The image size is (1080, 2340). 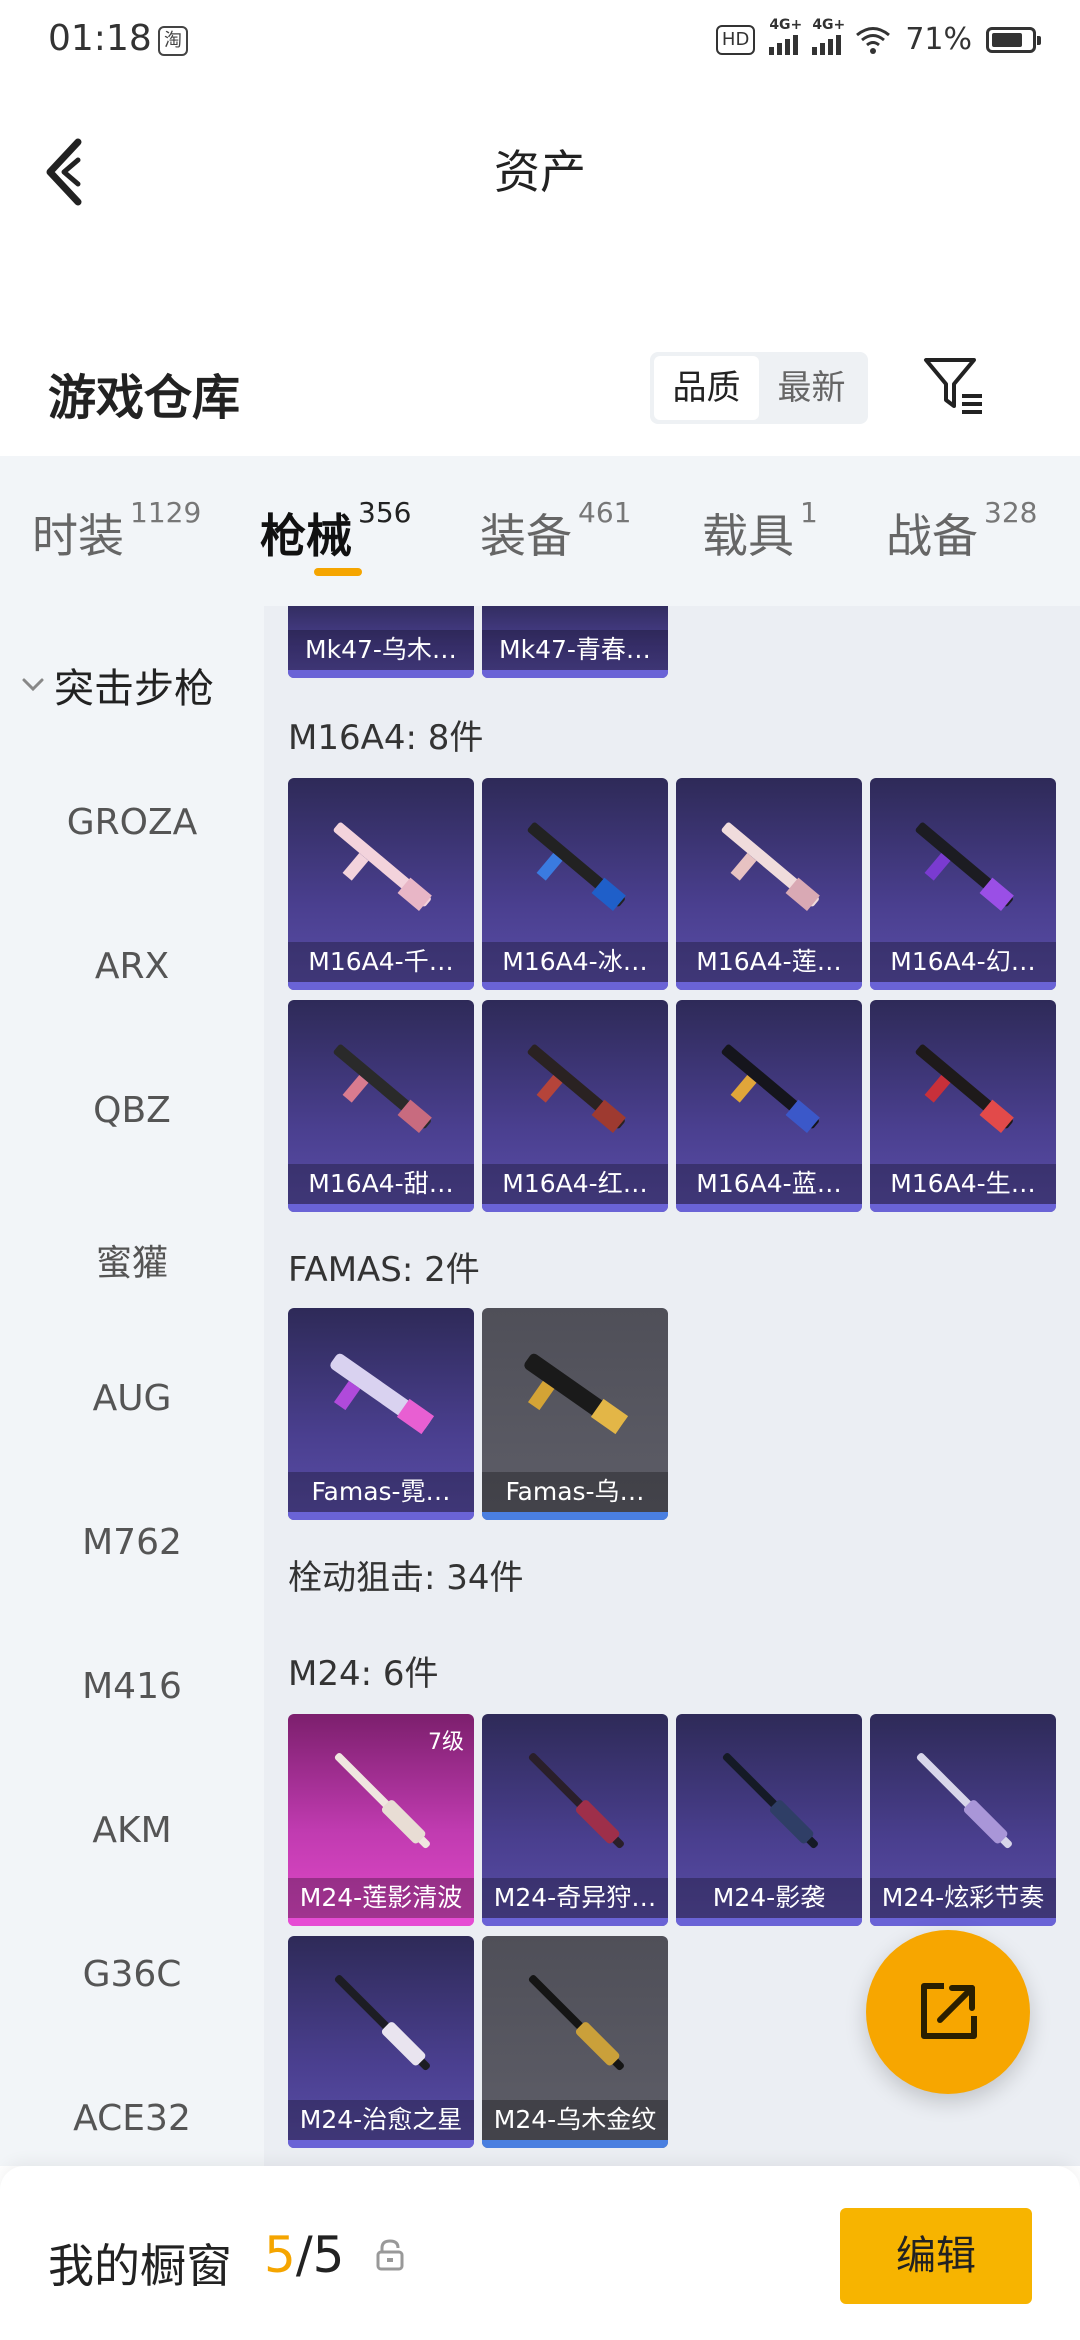 What do you see at coordinates (132, 2118) in the screenshot?
I see `sidebar-item-ace32: ACE32` at bounding box center [132, 2118].